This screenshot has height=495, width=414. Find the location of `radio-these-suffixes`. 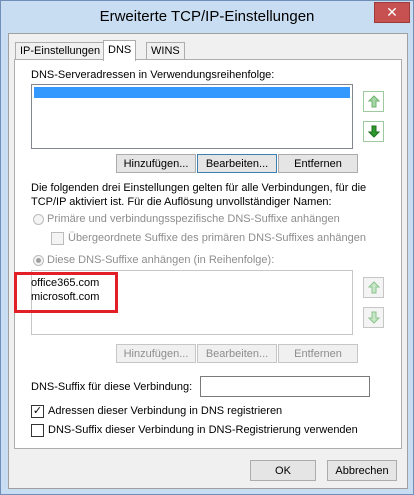

radio-these-suffixes is located at coordinates (38, 260).